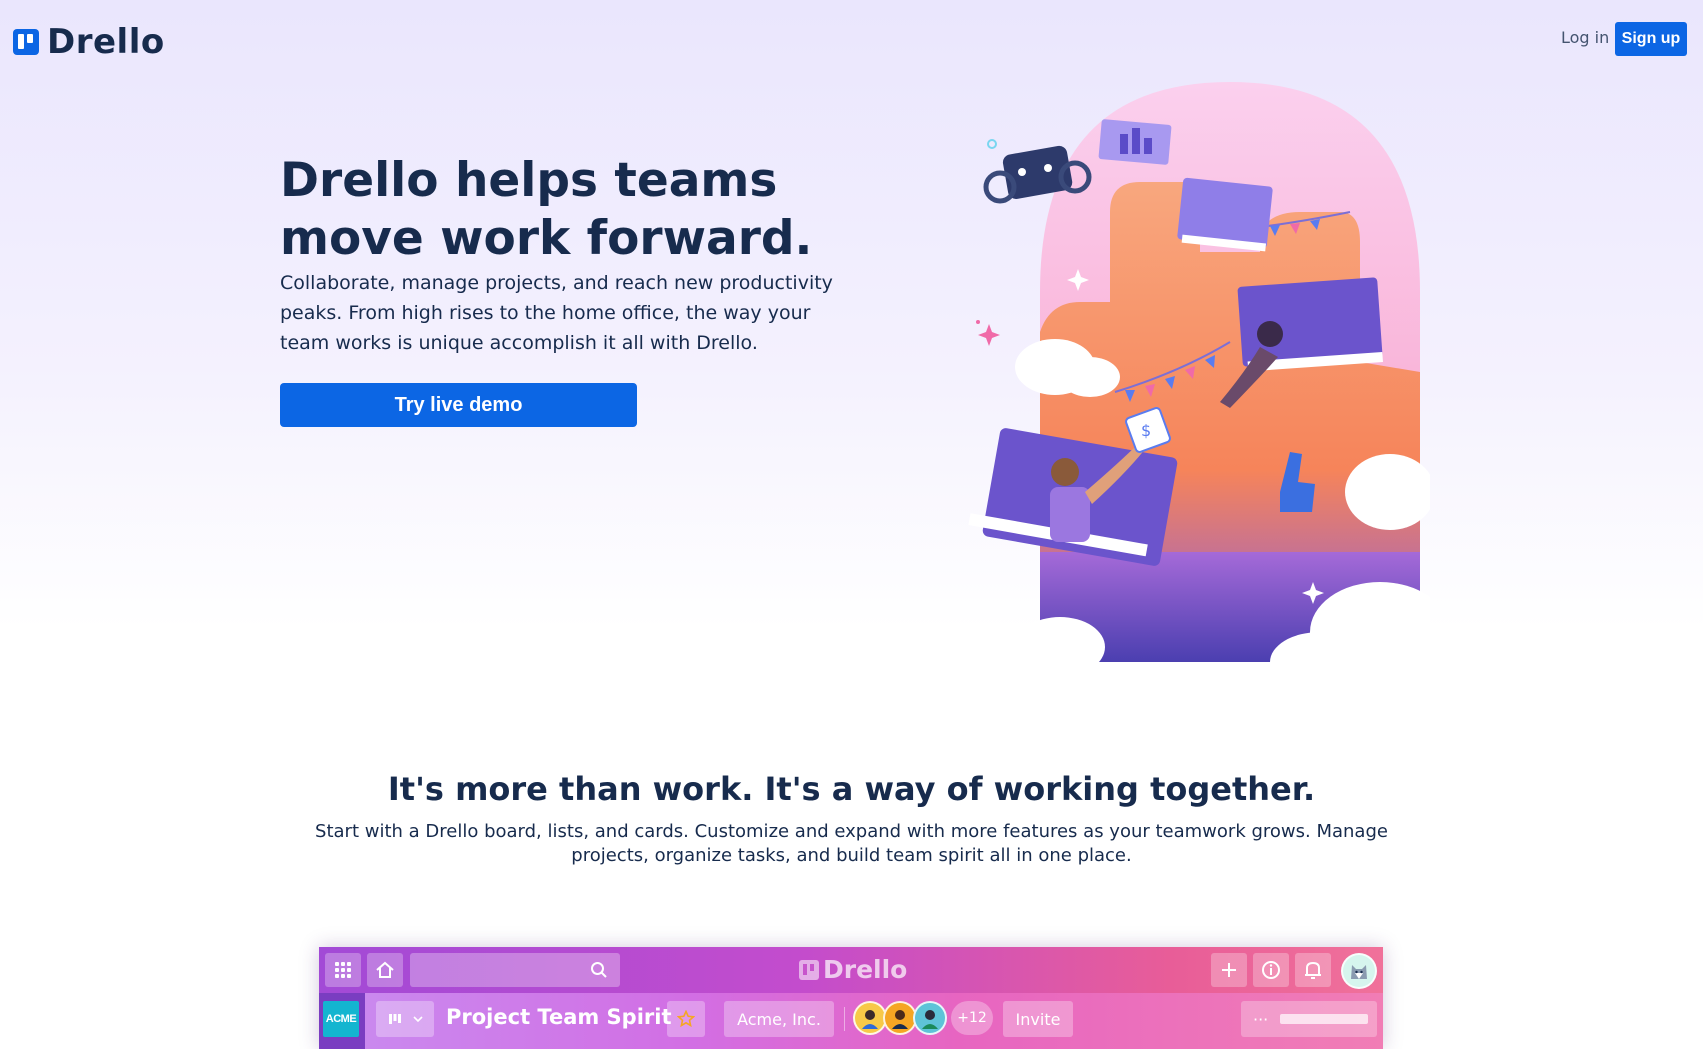 Image resolution: width=1703 pixels, height=1049 pixels. I want to click on husky-avatar-icon, so click(1359, 972).